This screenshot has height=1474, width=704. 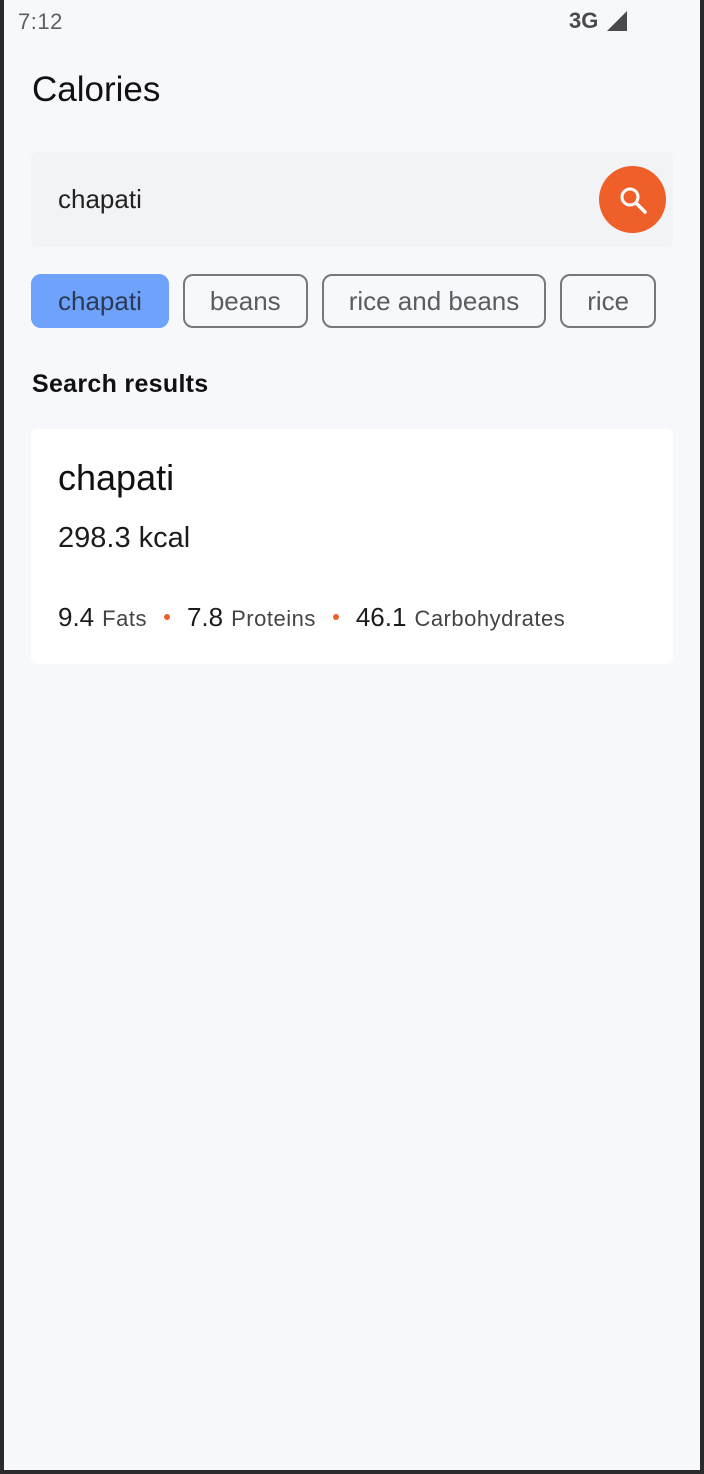 What do you see at coordinates (490, 618) in the screenshot?
I see `carbs-label: Carbohydrates` at bounding box center [490, 618].